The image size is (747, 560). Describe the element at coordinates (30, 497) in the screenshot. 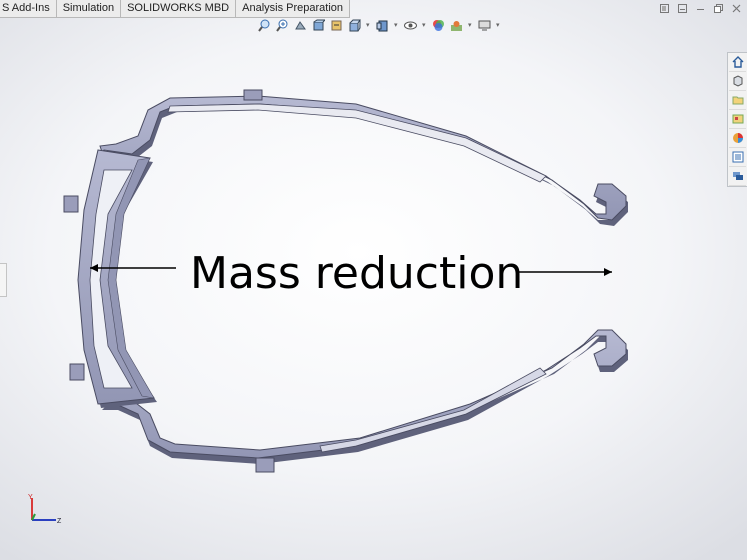

I see `triad-y-label: Y` at that location.